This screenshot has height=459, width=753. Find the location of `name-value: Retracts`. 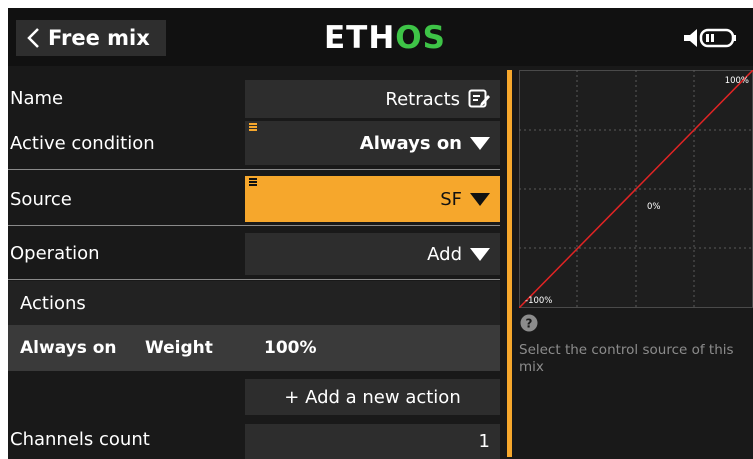

name-value: Retracts is located at coordinates (422, 99).